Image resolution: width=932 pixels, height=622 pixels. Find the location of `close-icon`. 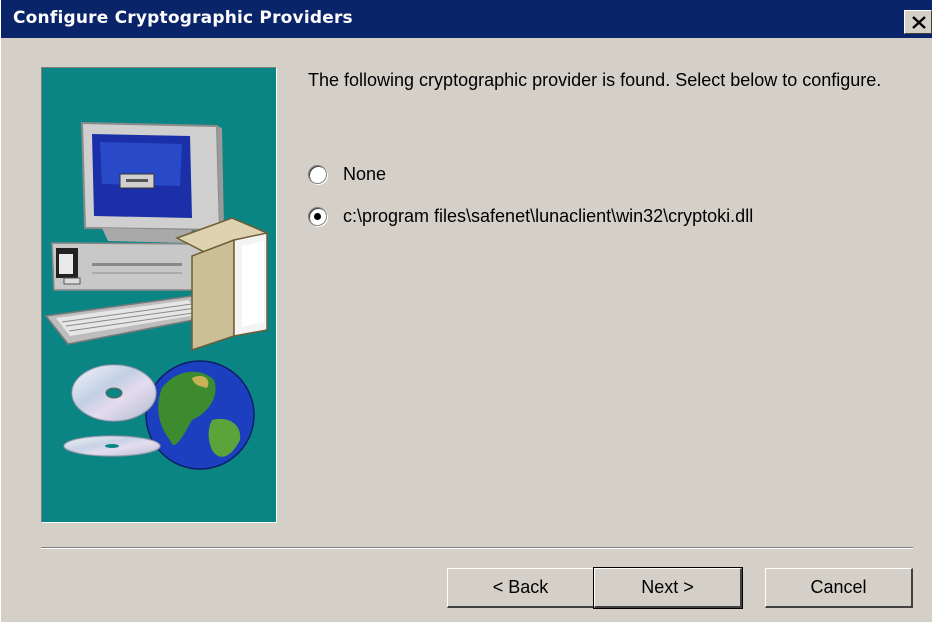

close-icon is located at coordinates (919, 22).